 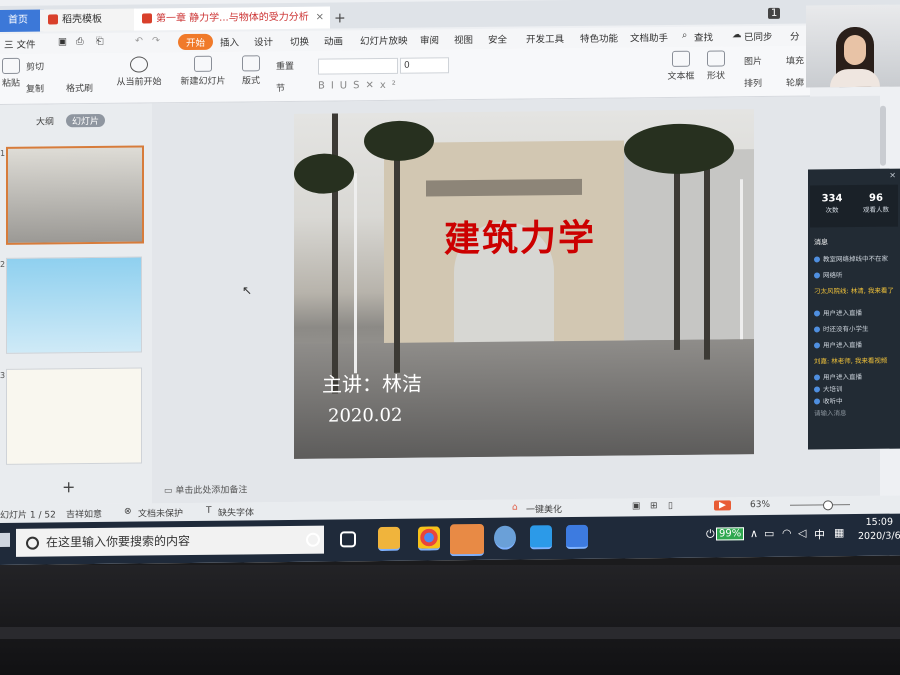 I want to click on menu-slideshow: 幻灯片放映, so click(x=384, y=40).